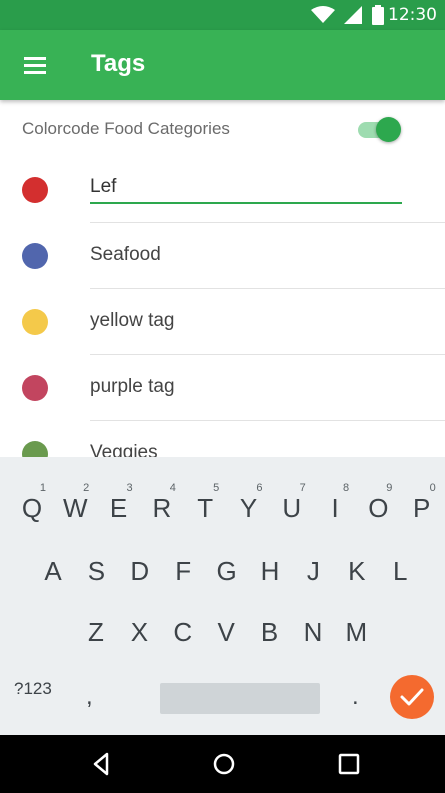 Image resolution: width=445 pixels, height=793 pixels. I want to click on key-l: L, so click(400, 571).